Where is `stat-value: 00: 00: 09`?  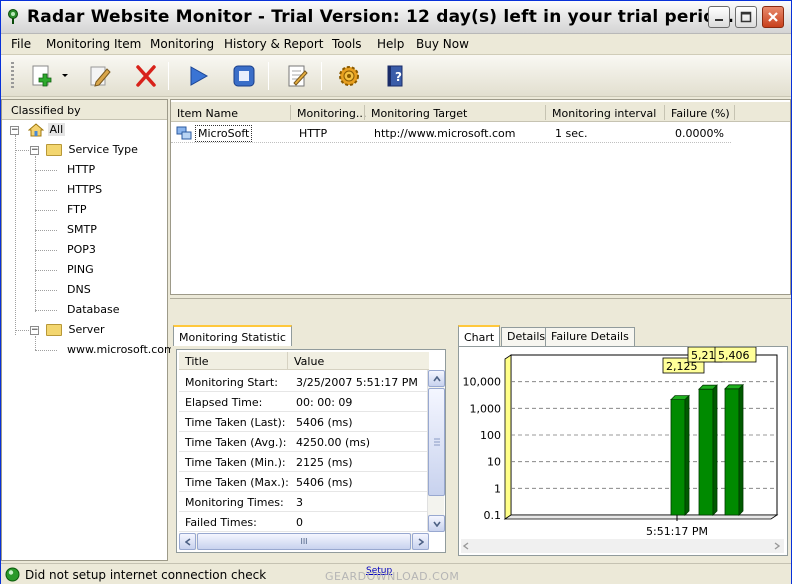
stat-value: 00: 00: 09 is located at coordinates (324, 402).